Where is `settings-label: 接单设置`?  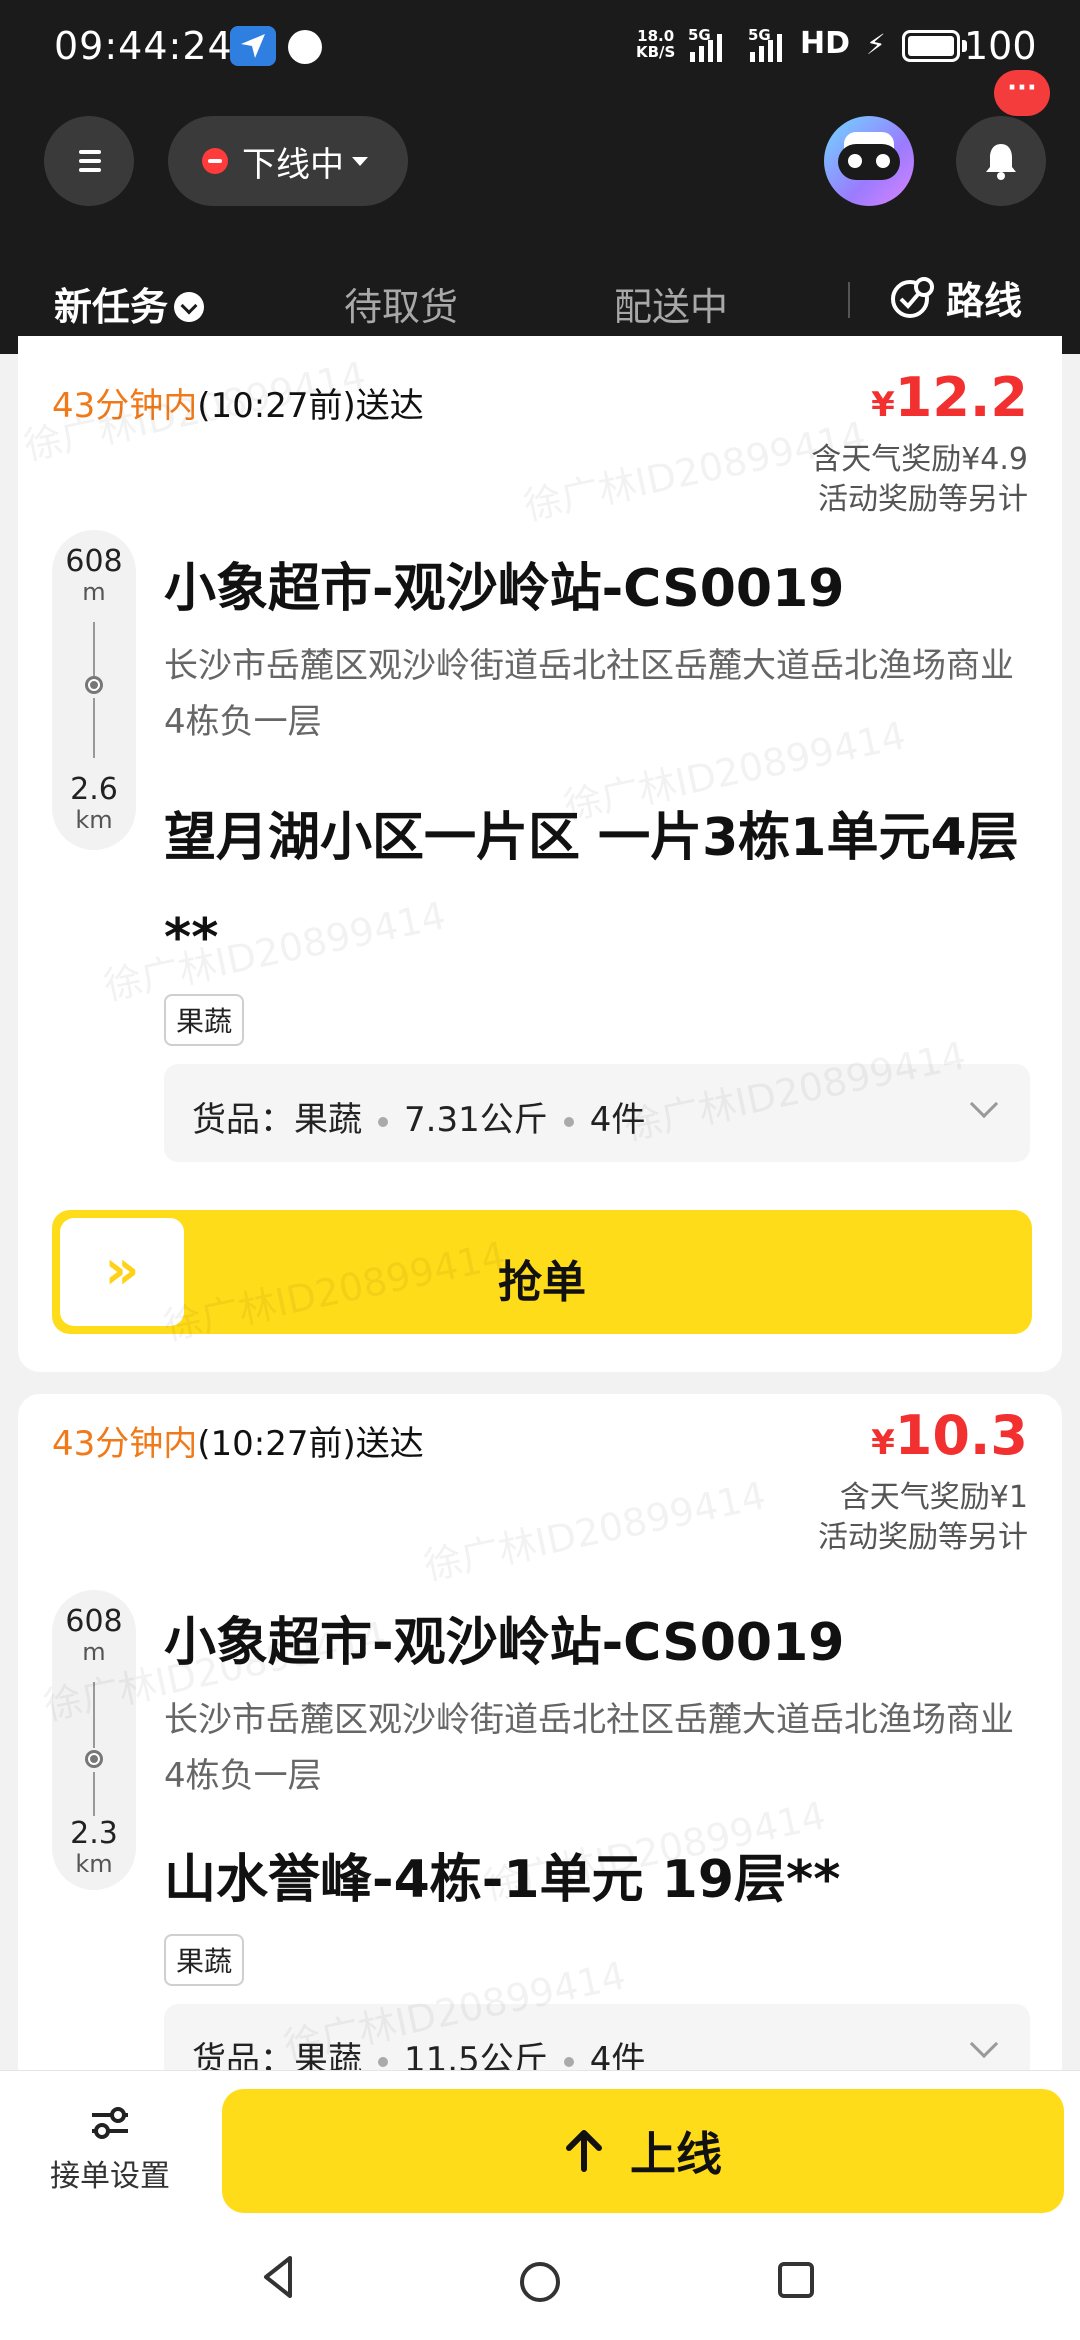 settings-label: 接单设置 is located at coordinates (110, 2176).